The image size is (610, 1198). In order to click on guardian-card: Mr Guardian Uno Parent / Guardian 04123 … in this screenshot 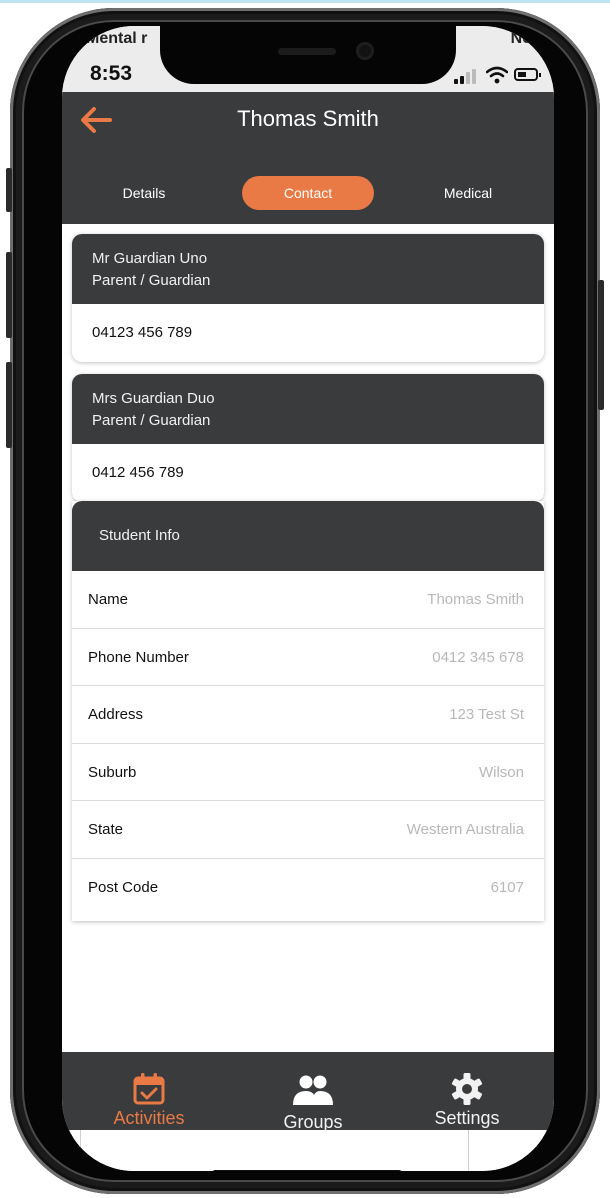, I will do `click(308, 298)`.